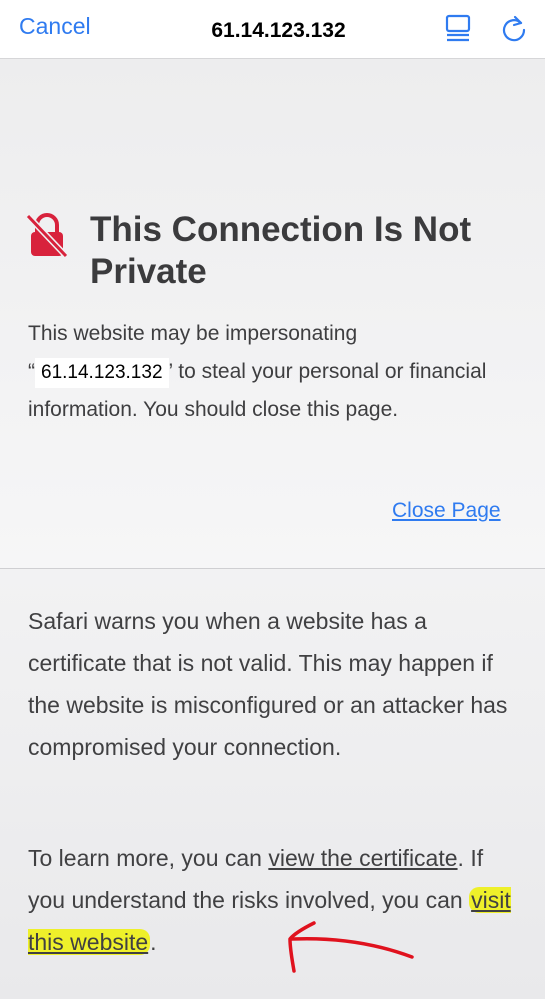  Describe the element at coordinates (305, 251) in the screenshot. I see `page-title: This Connection Is Not Private` at that location.